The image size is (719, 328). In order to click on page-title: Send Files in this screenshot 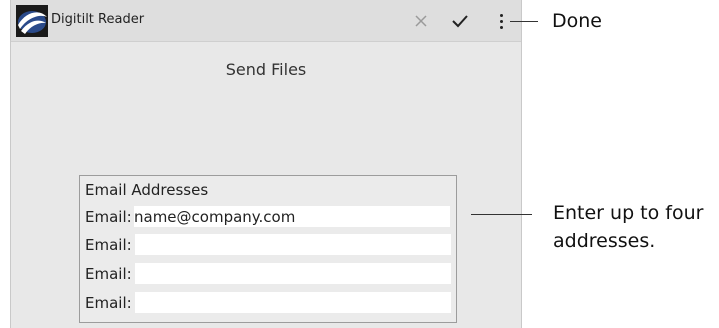, I will do `click(266, 69)`.